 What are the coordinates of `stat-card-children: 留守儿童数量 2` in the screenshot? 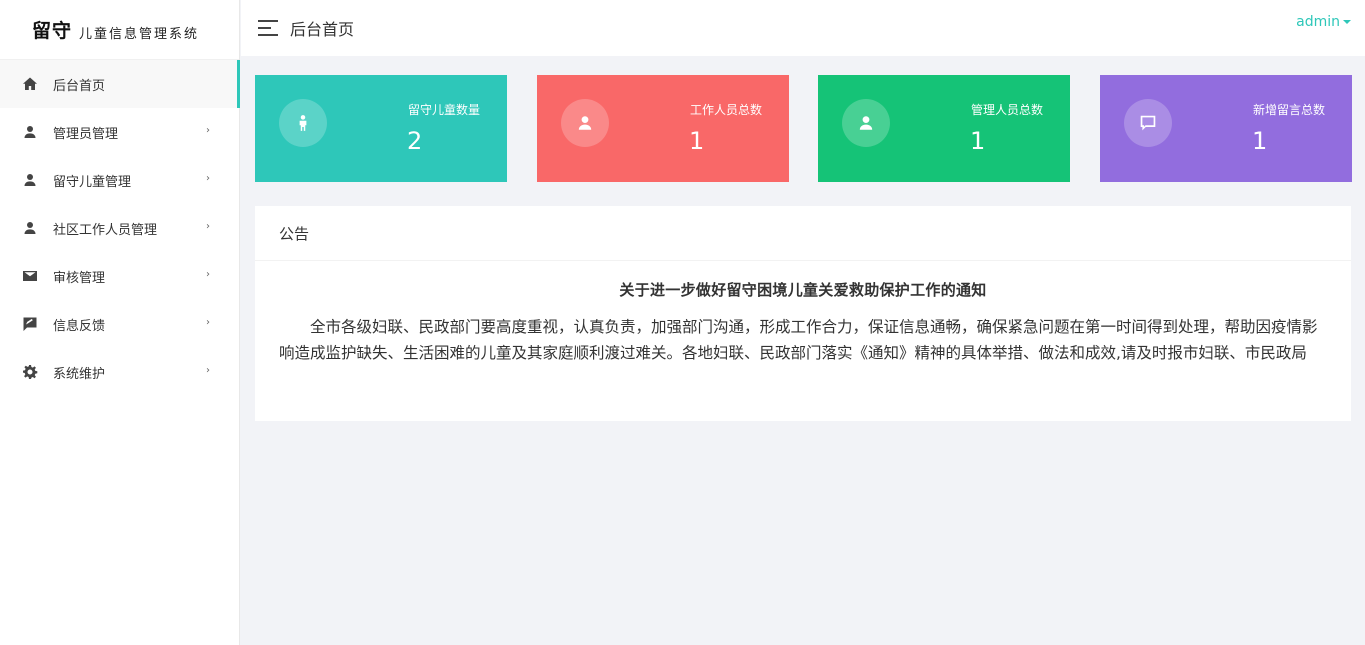 It's located at (381, 128).